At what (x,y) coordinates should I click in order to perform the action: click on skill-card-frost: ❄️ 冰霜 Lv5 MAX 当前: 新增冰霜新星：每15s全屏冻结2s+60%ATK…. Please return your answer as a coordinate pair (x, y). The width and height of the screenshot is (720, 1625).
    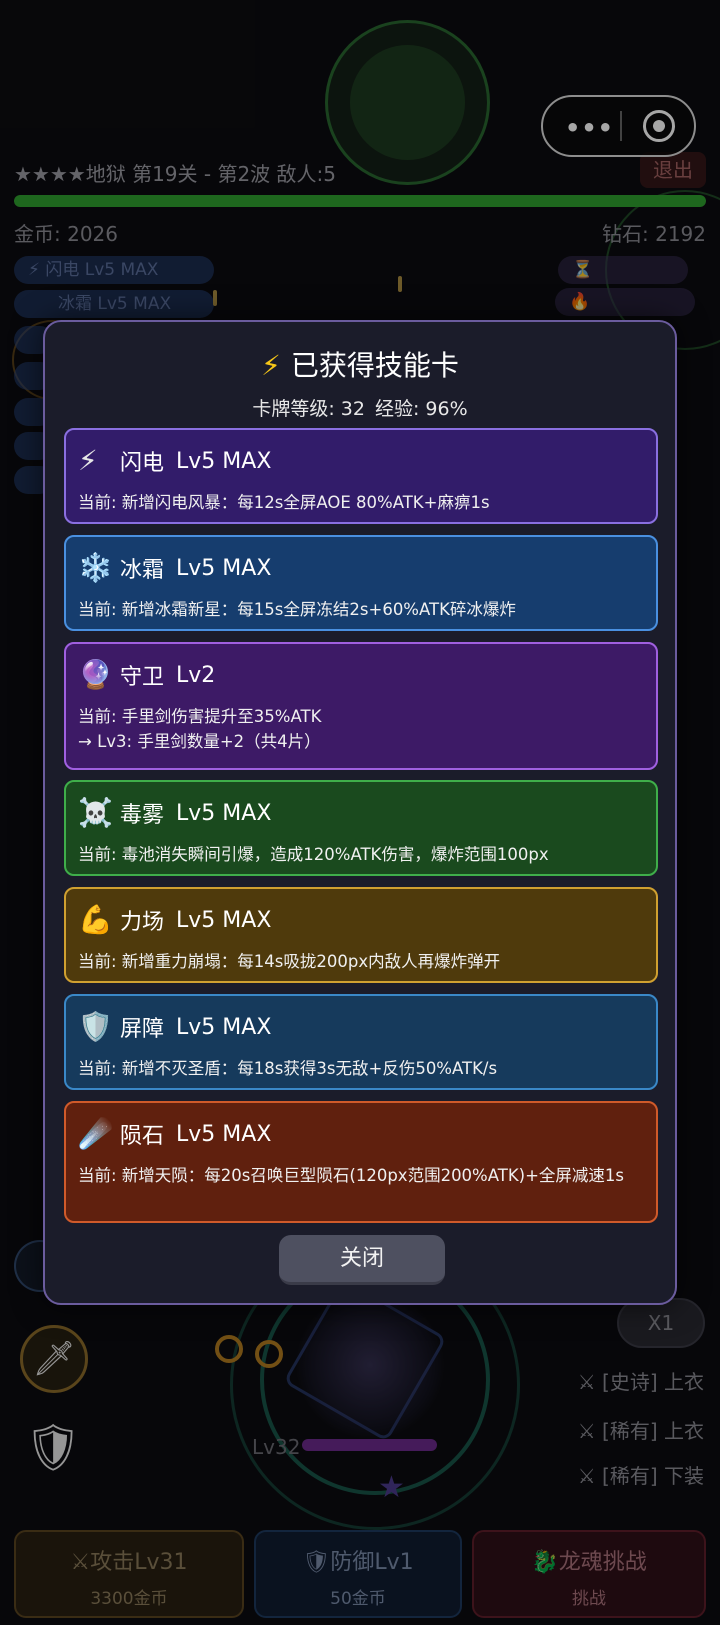
    Looking at the image, I should click on (361, 583).